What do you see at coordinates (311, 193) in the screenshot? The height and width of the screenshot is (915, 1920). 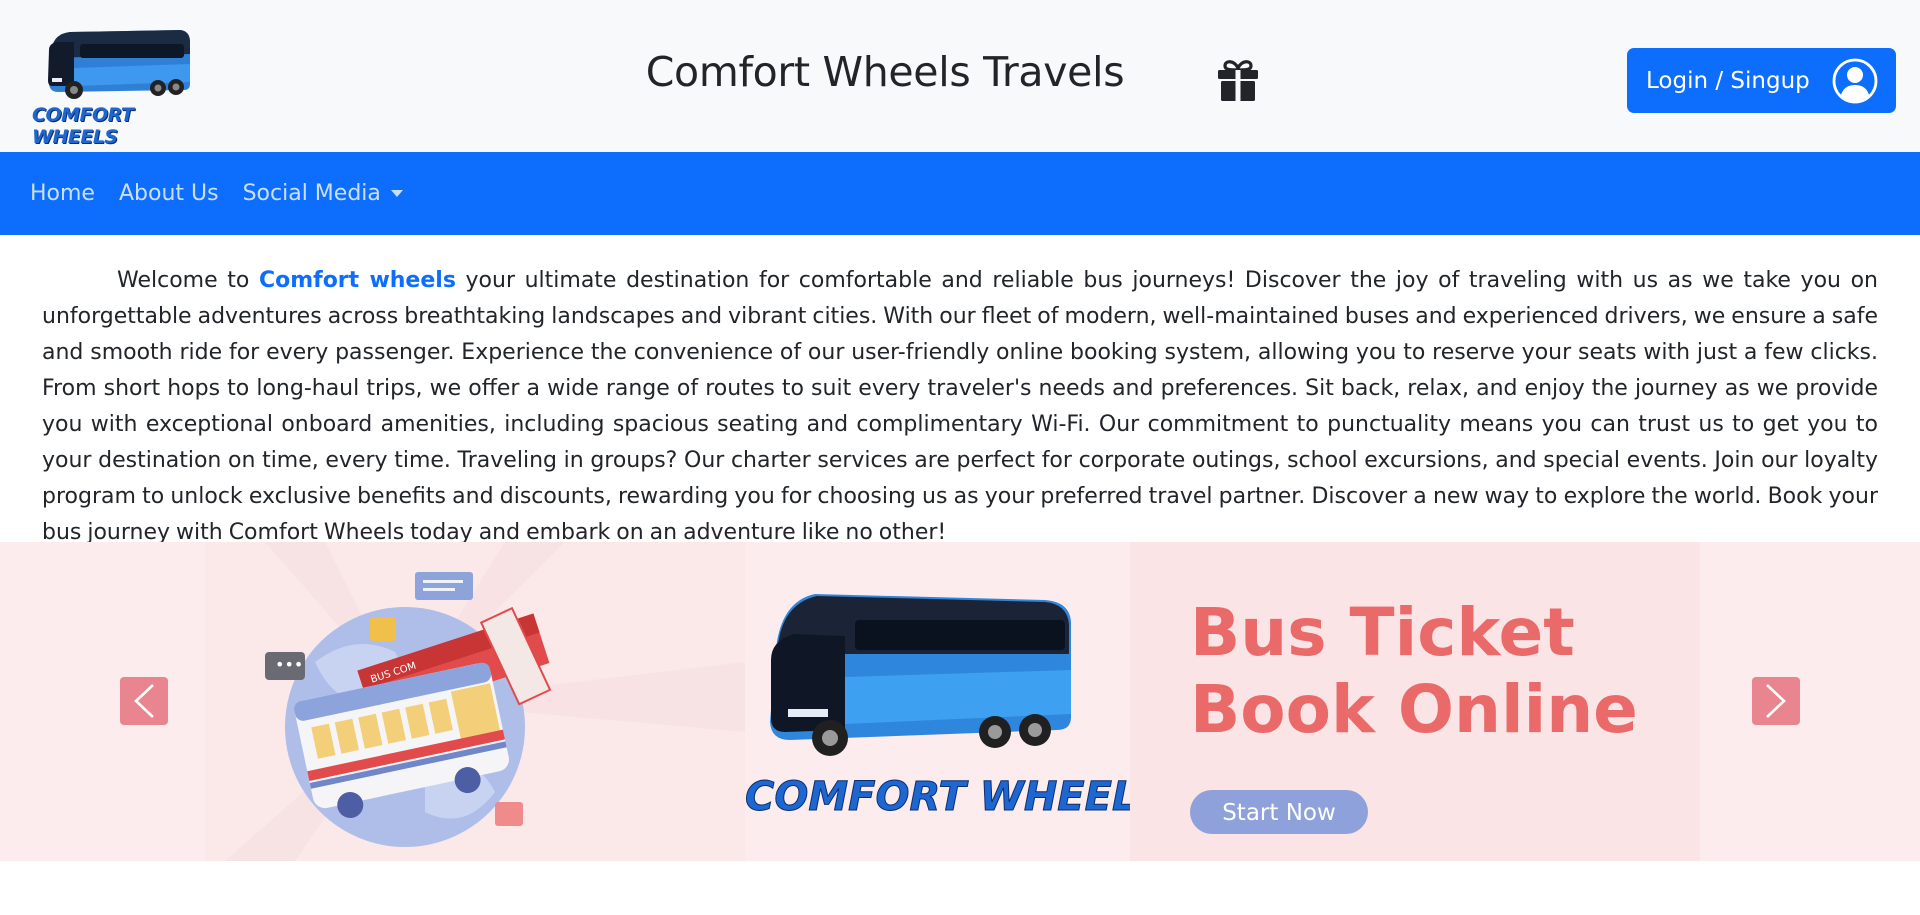 I see `nav-social-media-label: Social Media` at bounding box center [311, 193].